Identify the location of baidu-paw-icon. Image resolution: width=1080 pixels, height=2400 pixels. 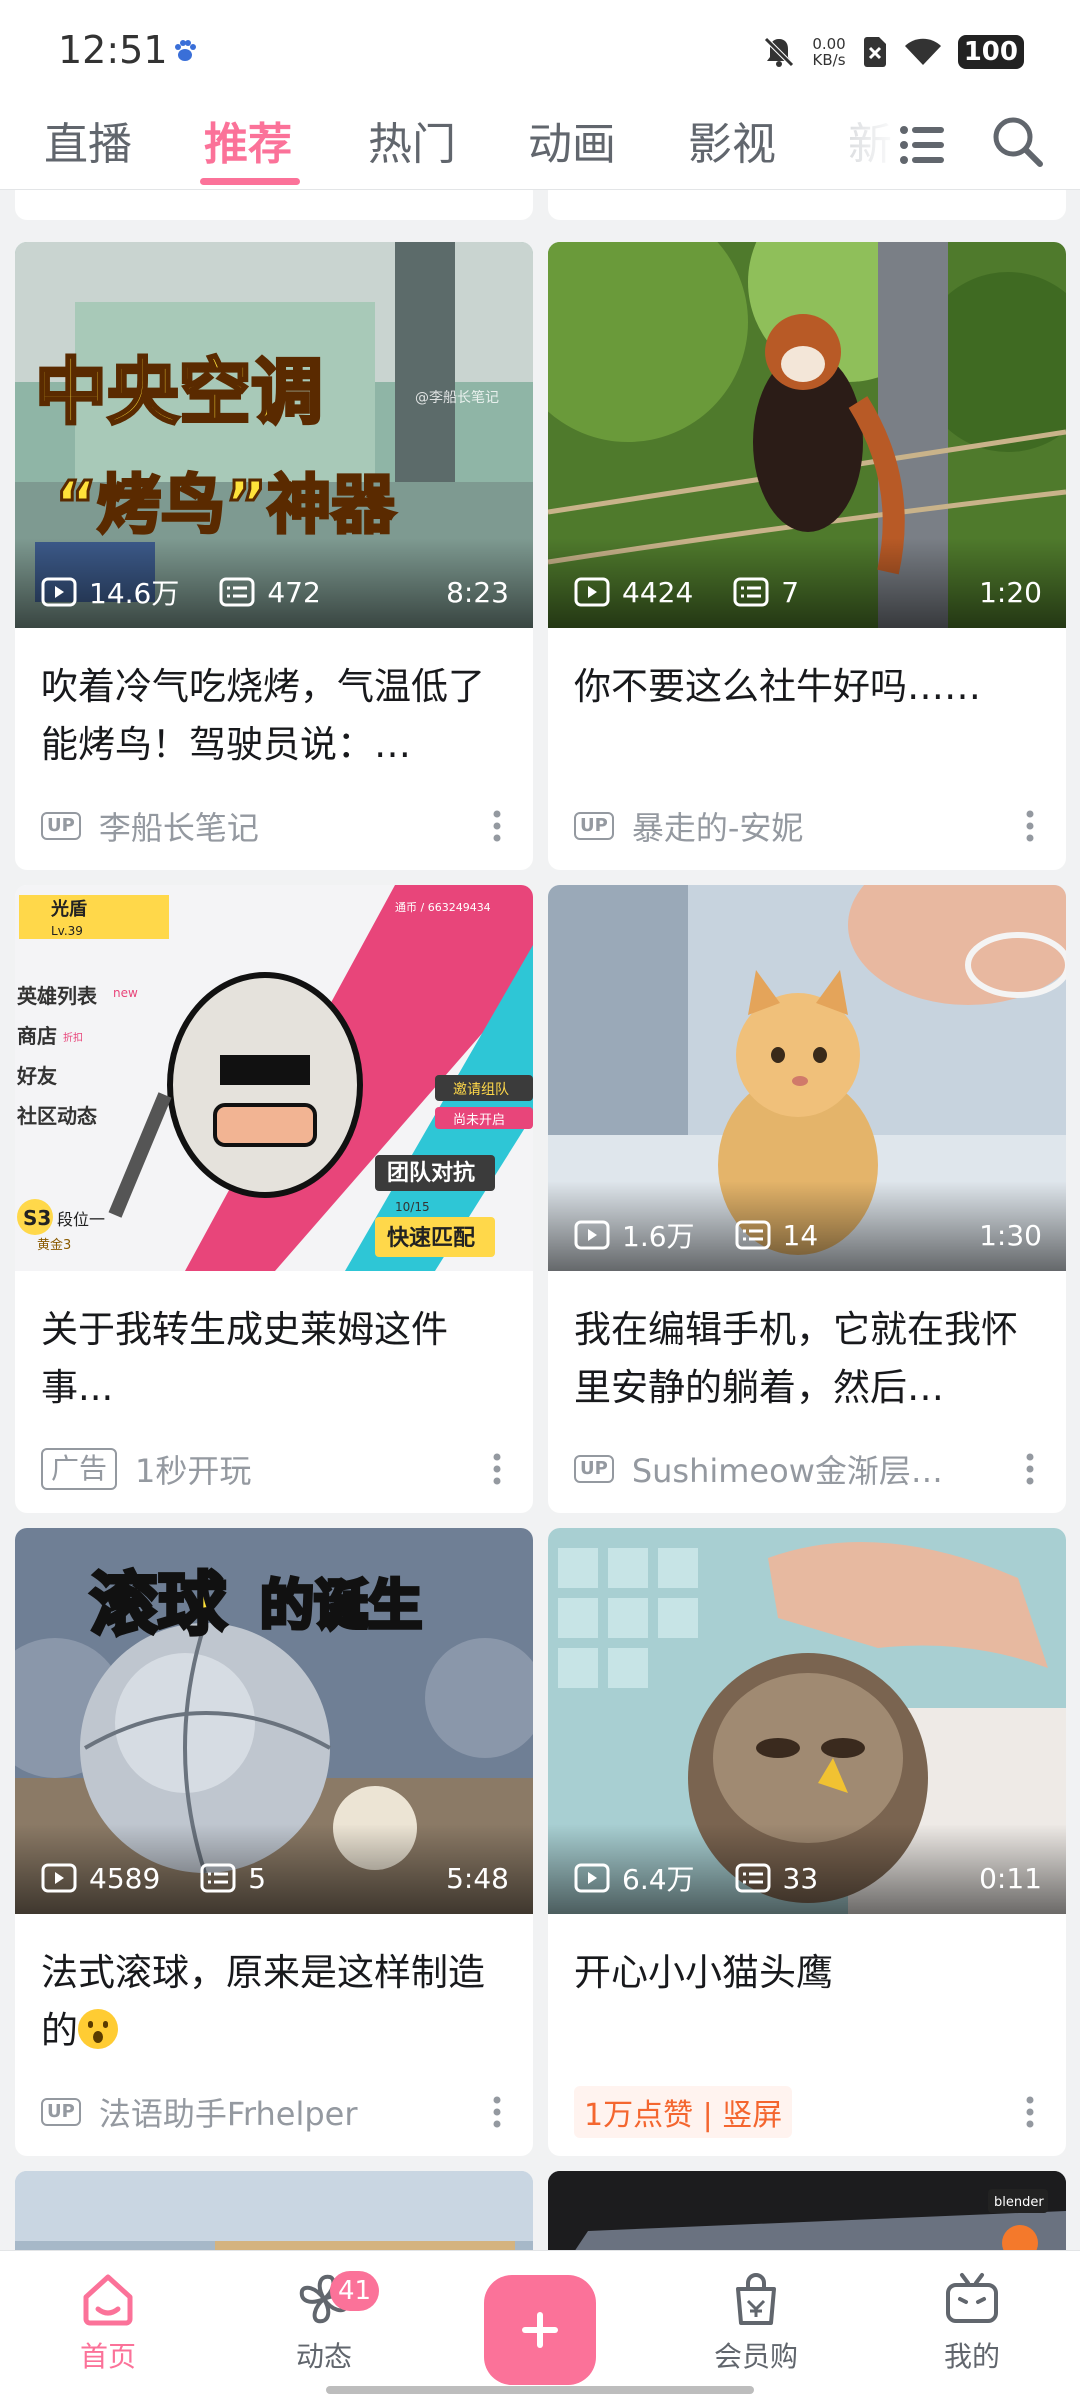
(185, 50).